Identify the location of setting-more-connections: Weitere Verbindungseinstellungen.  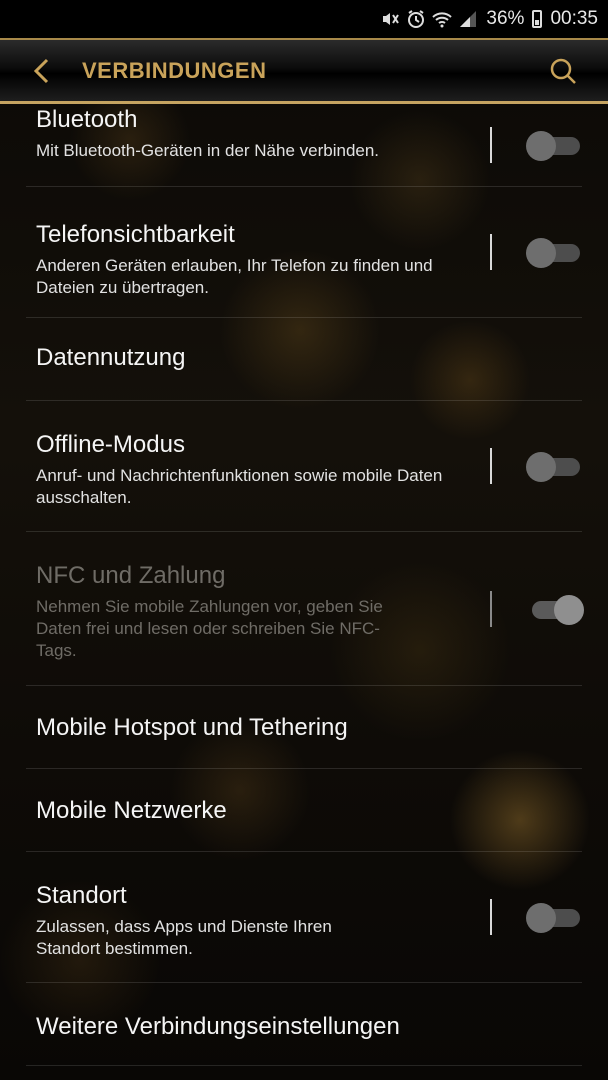
(304, 1024).